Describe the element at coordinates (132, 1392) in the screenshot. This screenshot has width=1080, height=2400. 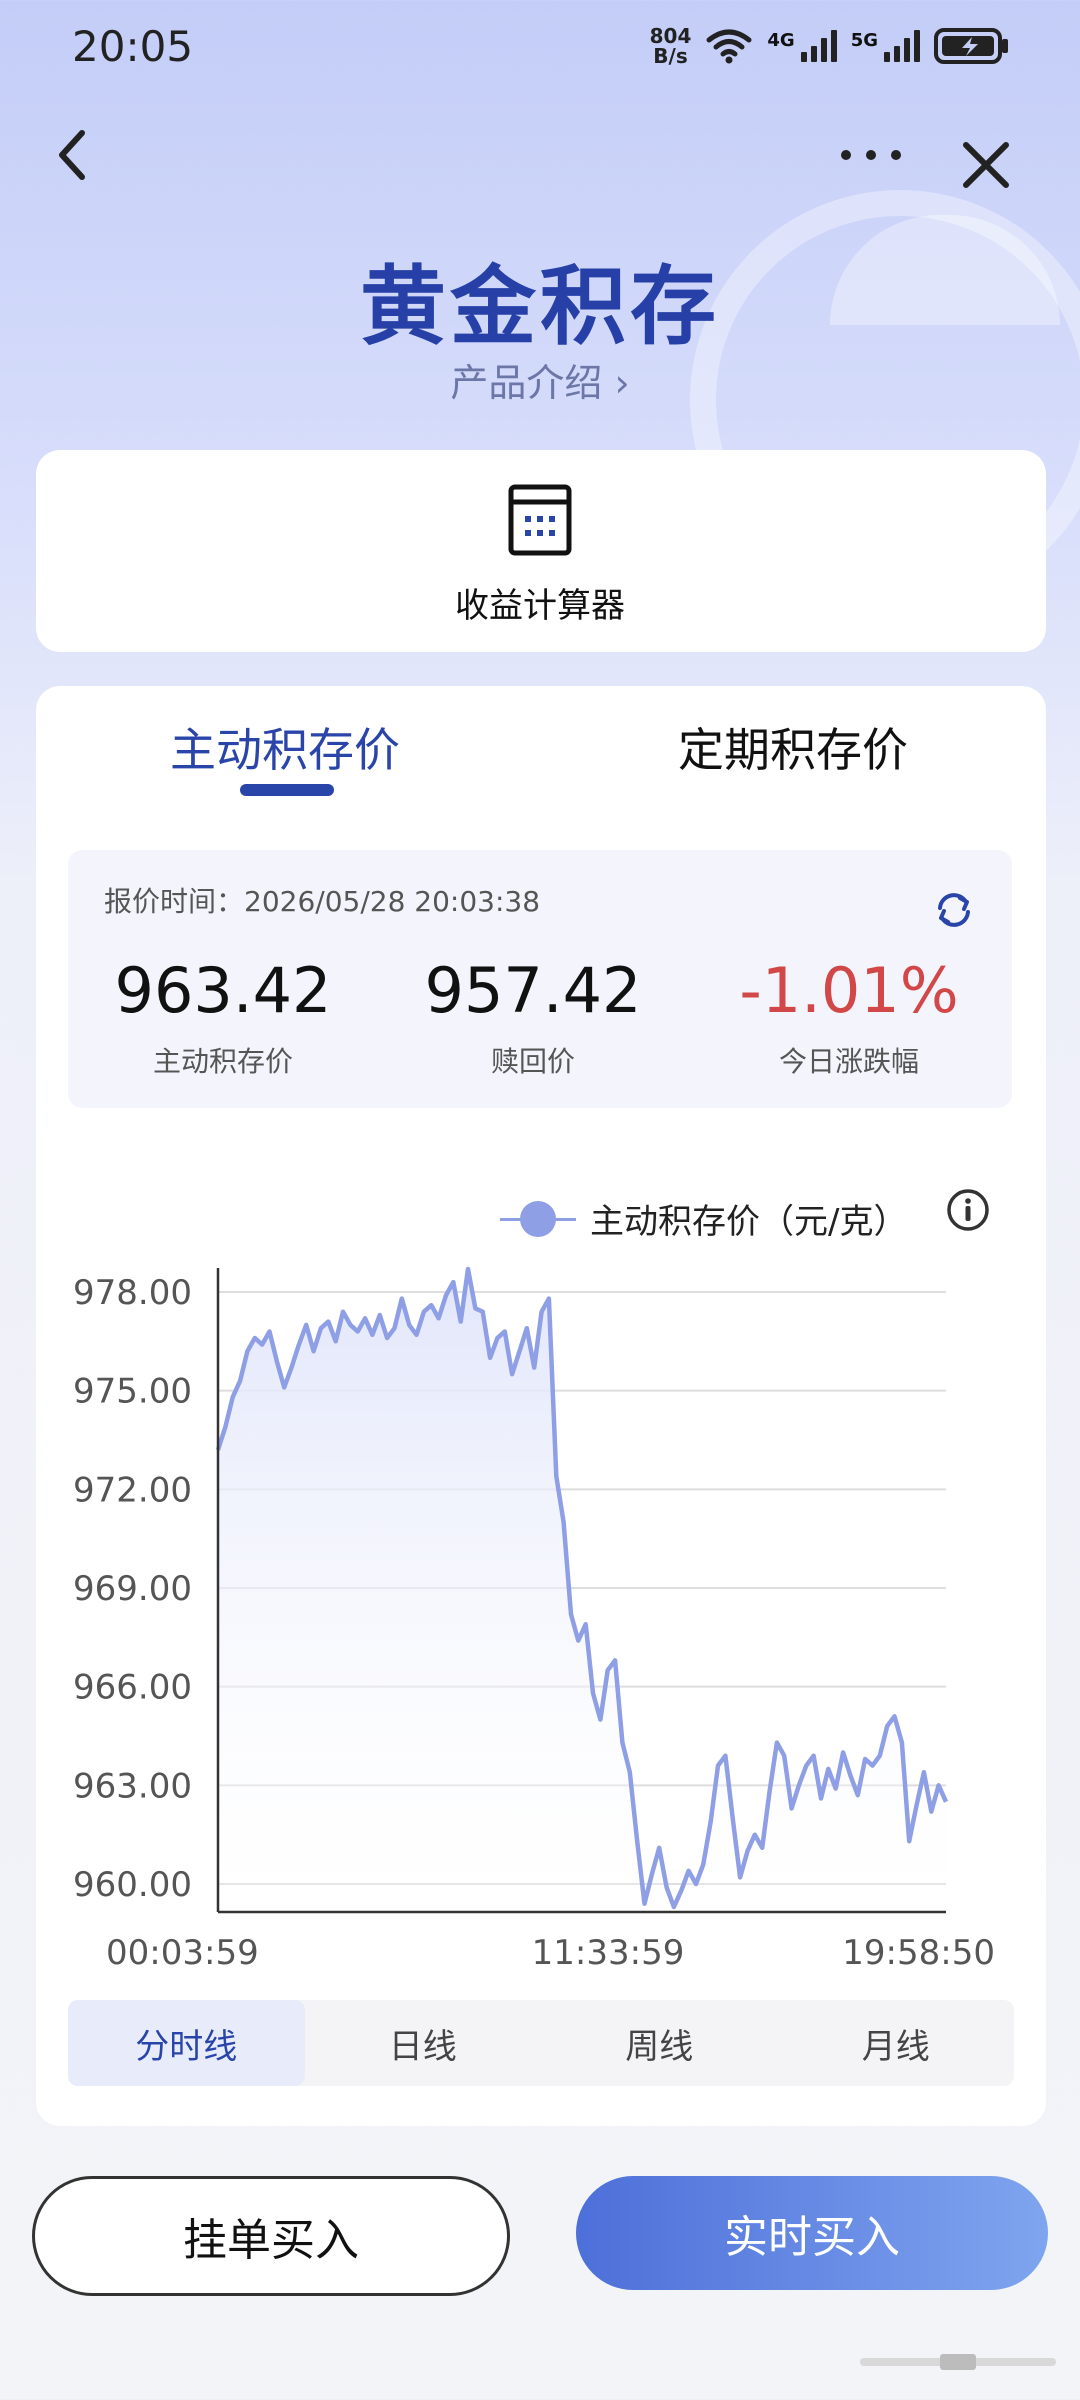
I see `y-tick-label: 975.00` at that location.